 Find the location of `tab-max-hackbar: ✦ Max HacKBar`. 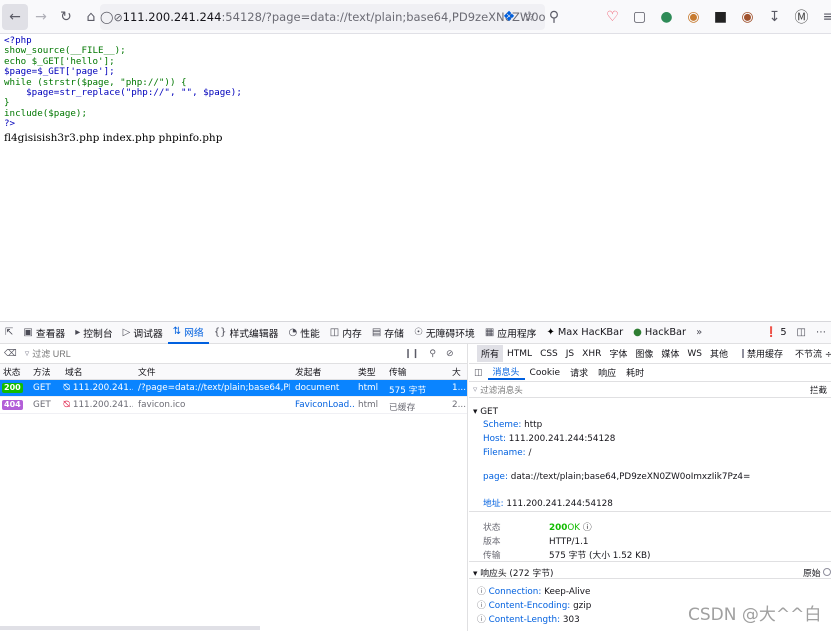

tab-max-hackbar: ✦ Max HacKBar is located at coordinates (584, 333).